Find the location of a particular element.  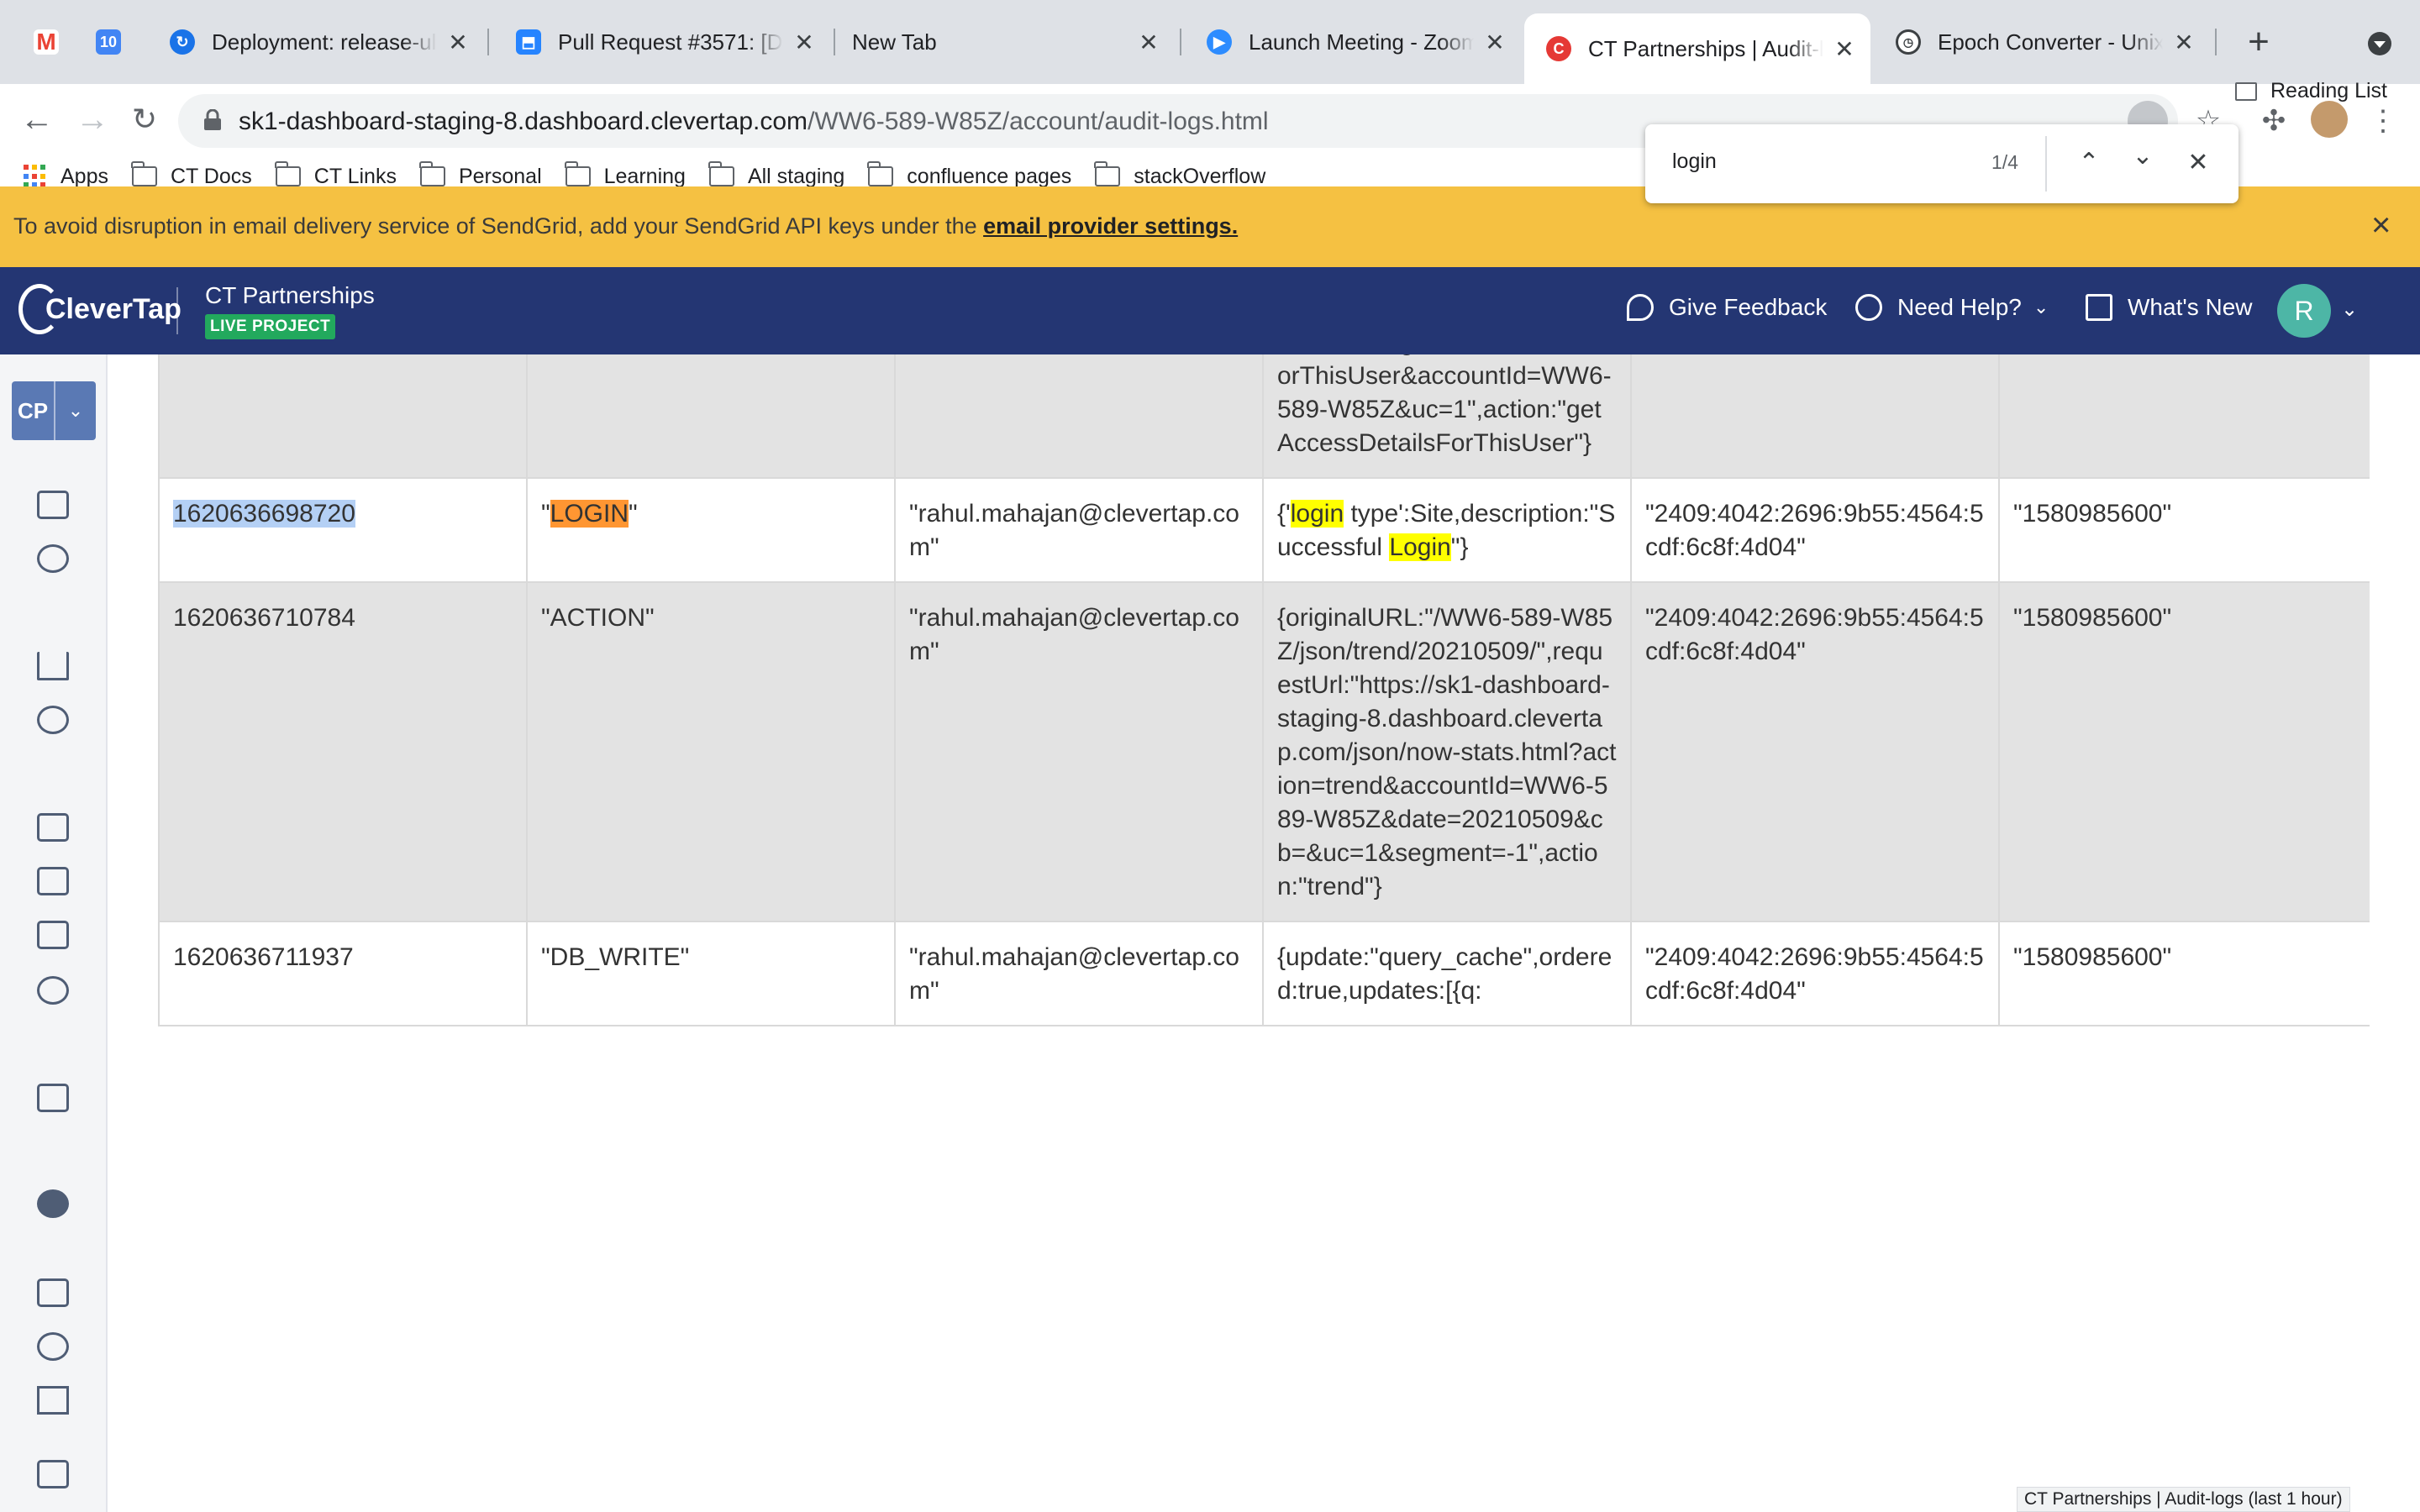

back-icon: ← is located at coordinates (37, 119).